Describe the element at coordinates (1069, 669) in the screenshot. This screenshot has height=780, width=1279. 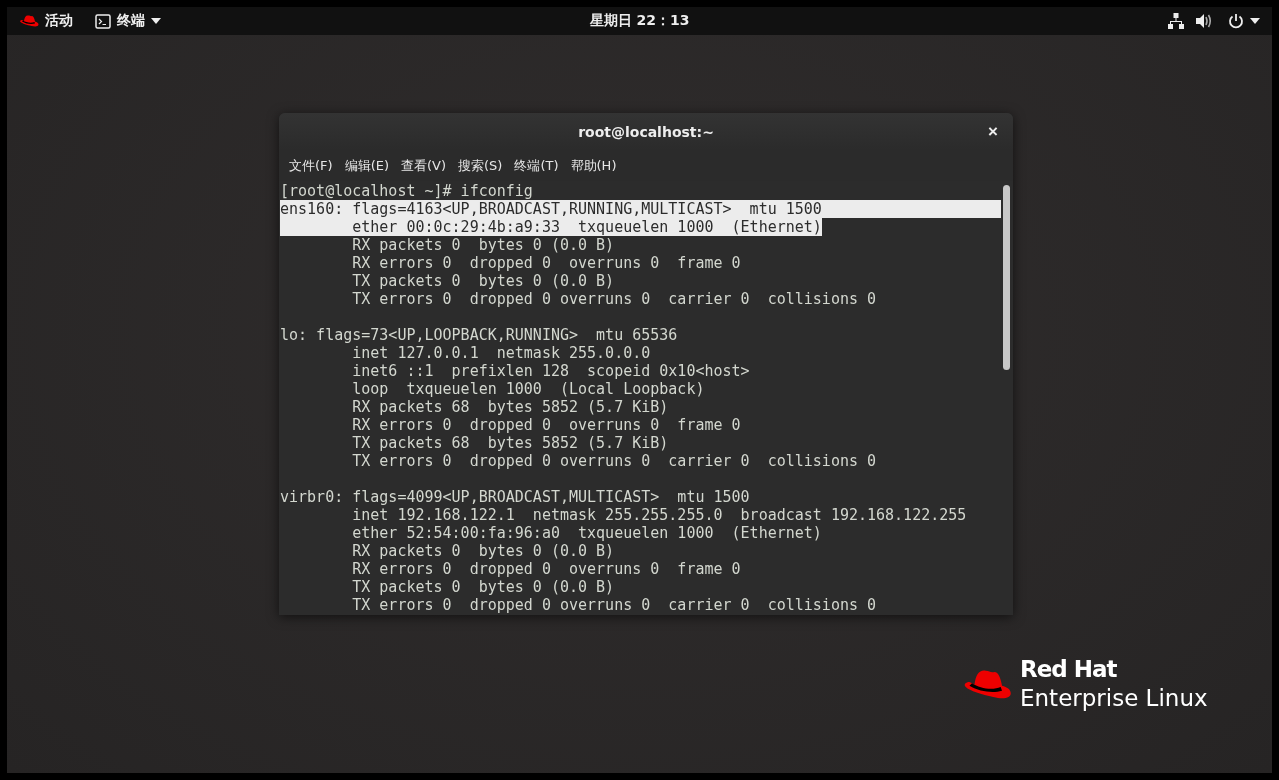
I see `logo-brand: Red Hat` at that location.